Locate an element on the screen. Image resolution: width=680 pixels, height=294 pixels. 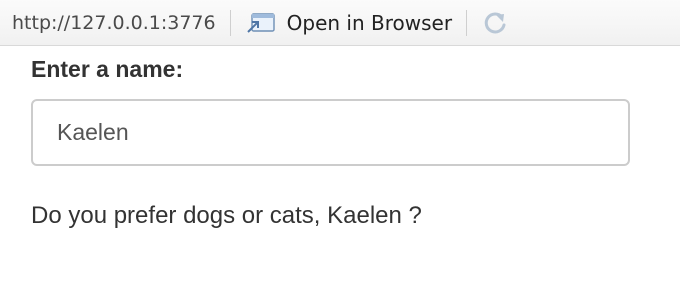
open-in-browser-label: Open in Browser is located at coordinates (369, 22).